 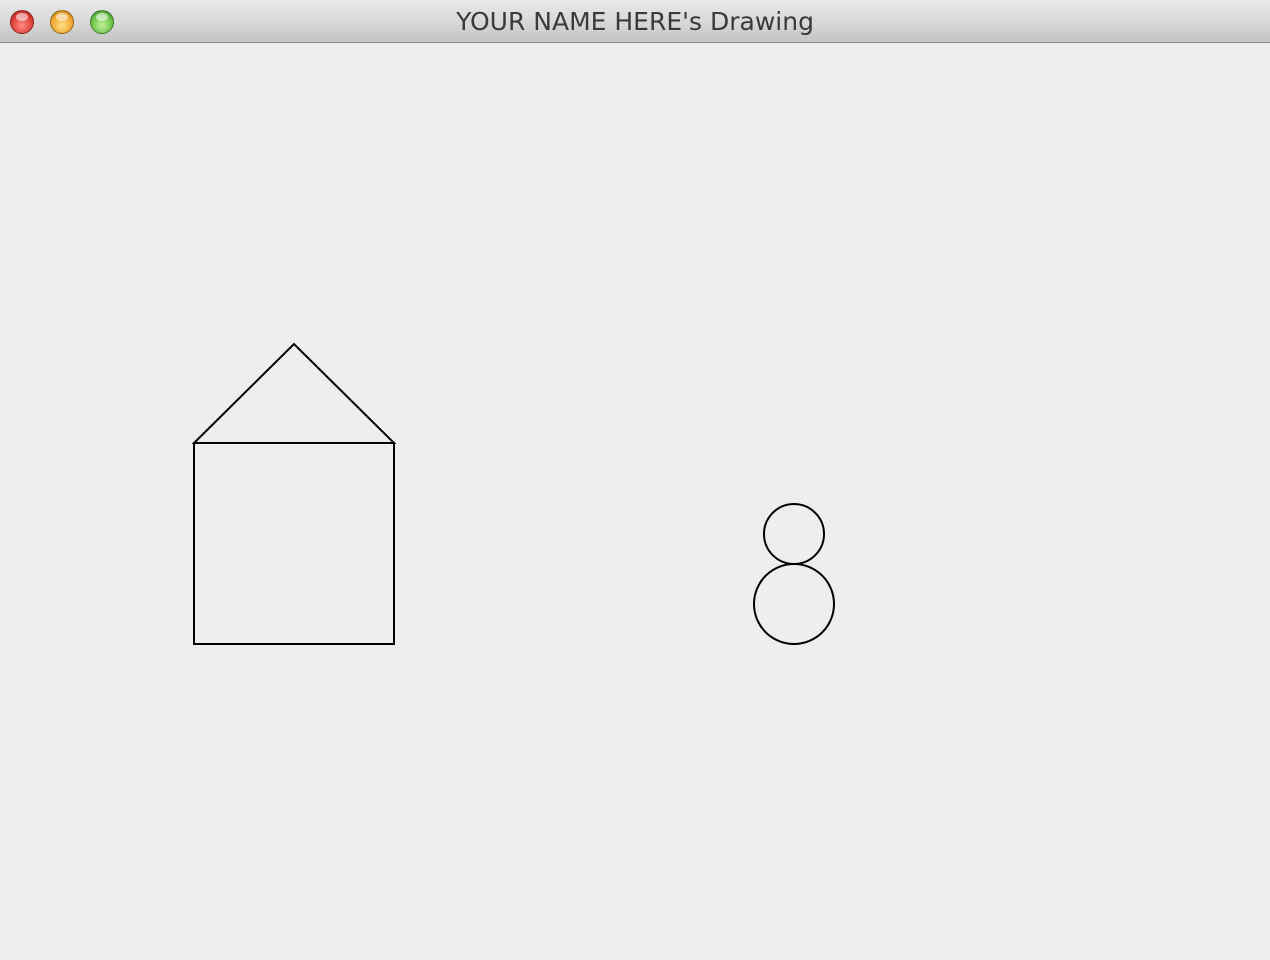 I want to click on house-roof-triangle, so click(x=294, y=393).